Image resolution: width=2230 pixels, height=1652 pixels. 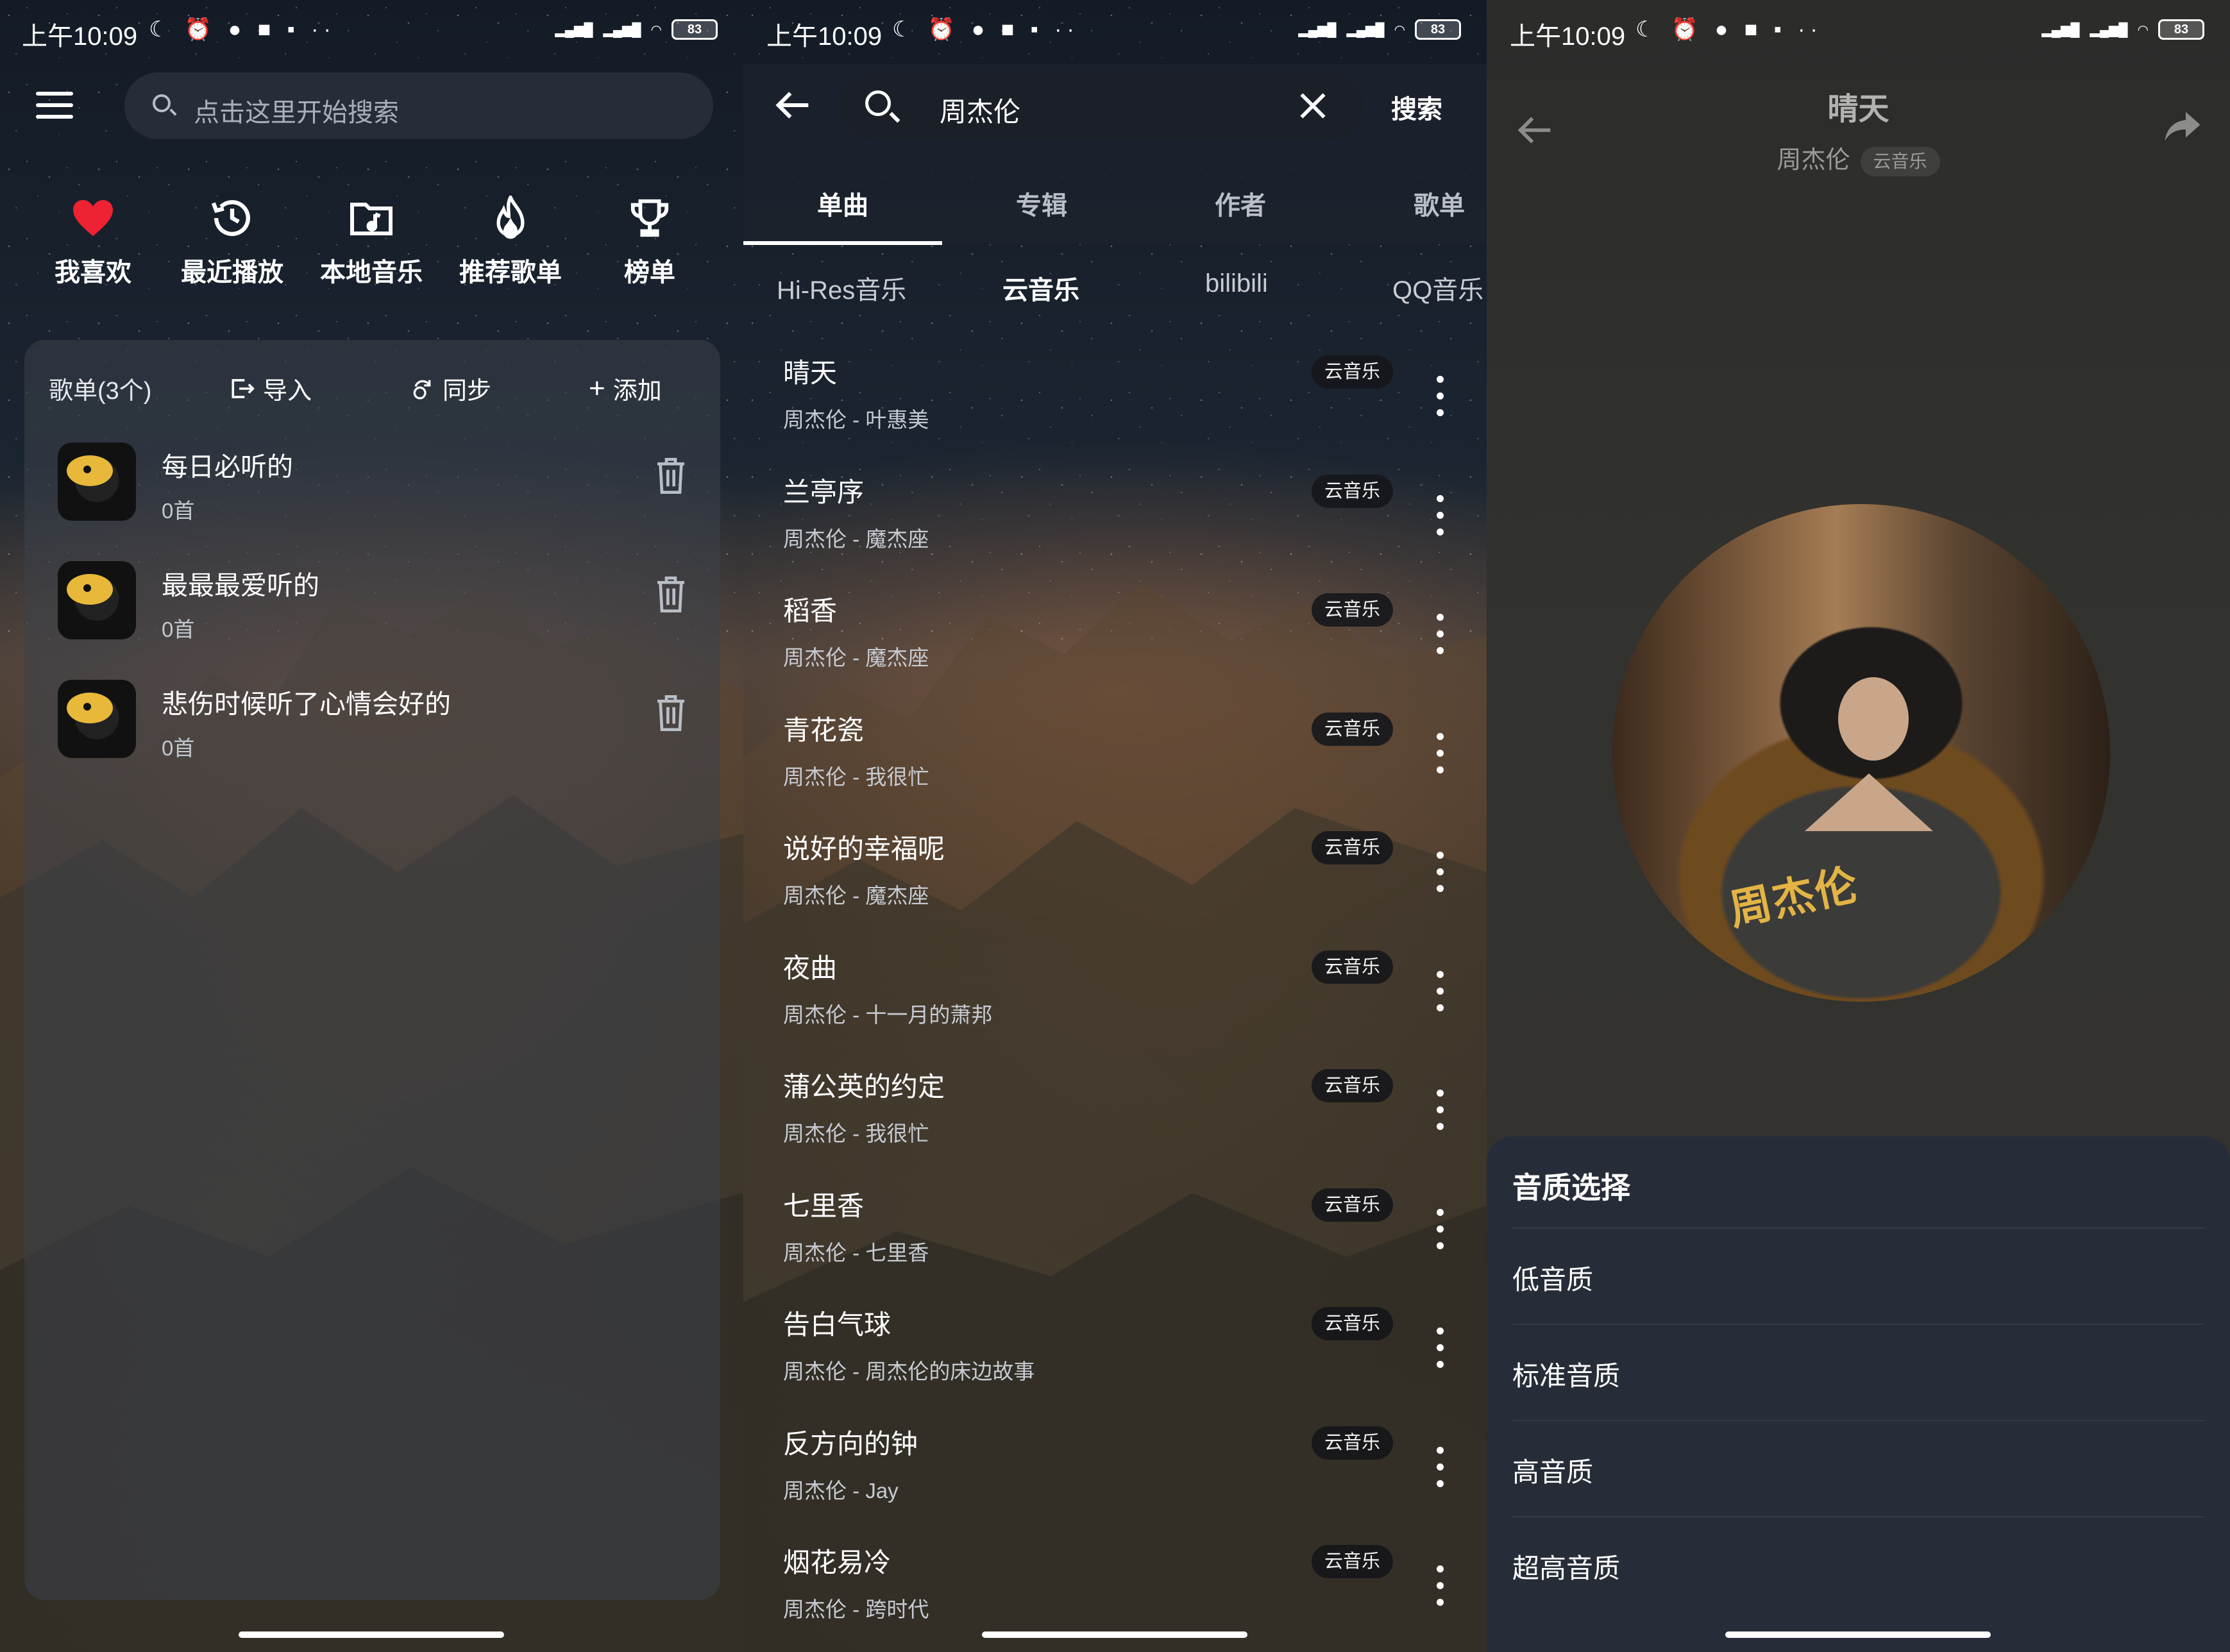 I want to click on song-title: 说好的幸福呢, so click(x=864, y=849).